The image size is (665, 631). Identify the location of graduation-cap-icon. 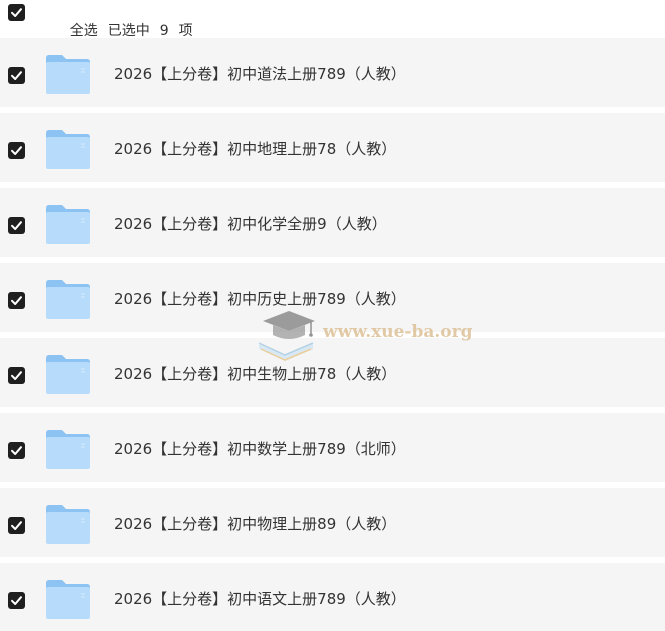
(286, 336).